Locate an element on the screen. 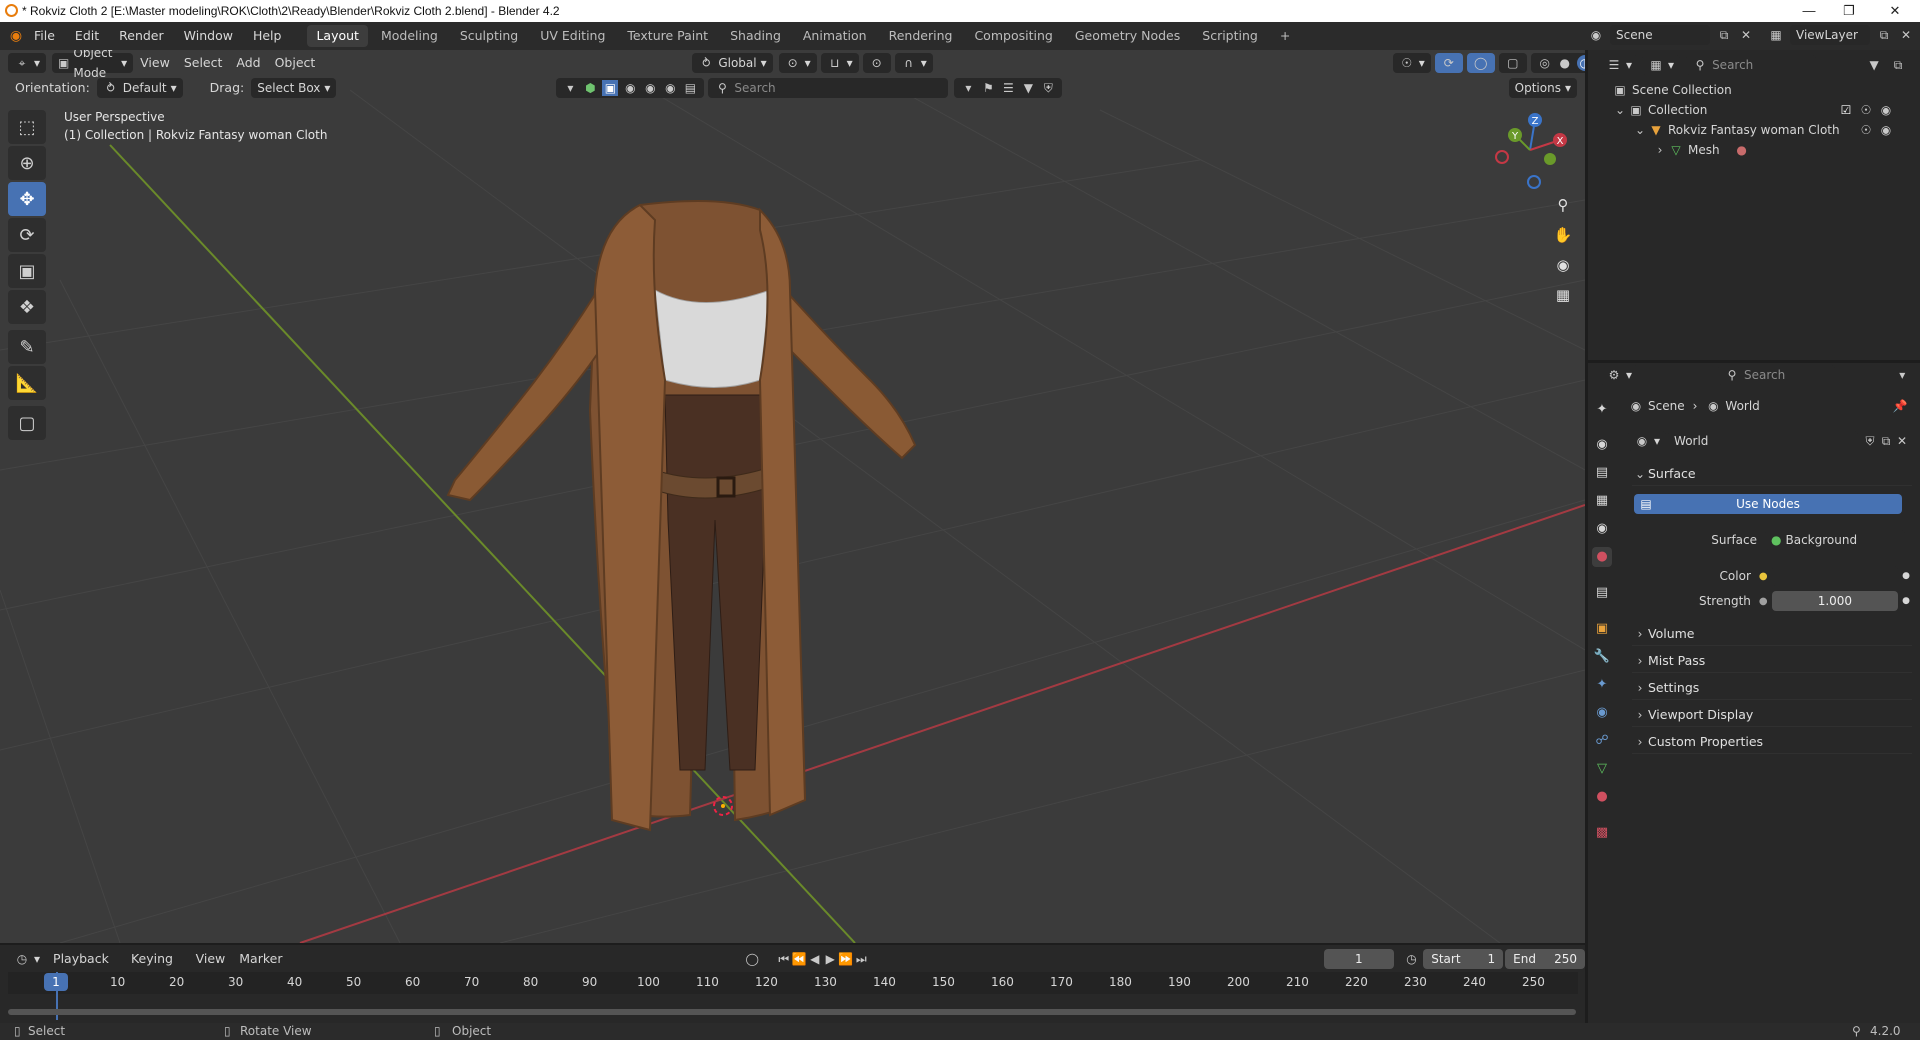 The width and height of the screenshot is (1920, 1040). menu-window: Window is located at coordinates (208, 36).